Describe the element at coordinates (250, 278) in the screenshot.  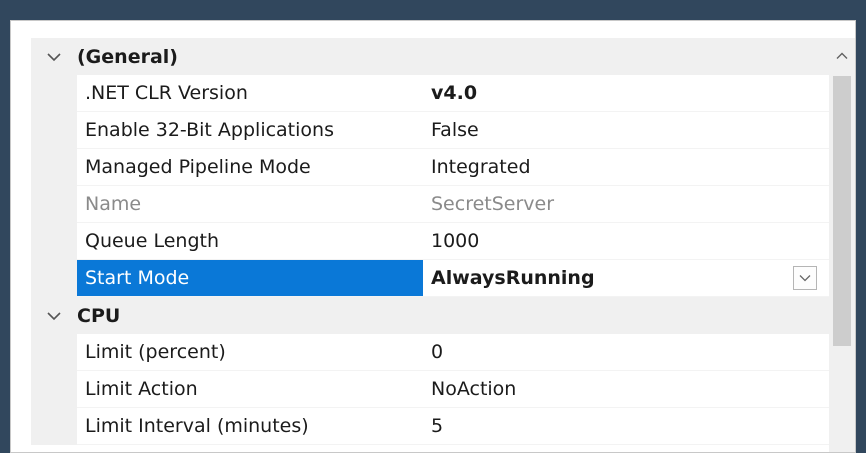
I see `property-name: Start Mode` at that location.